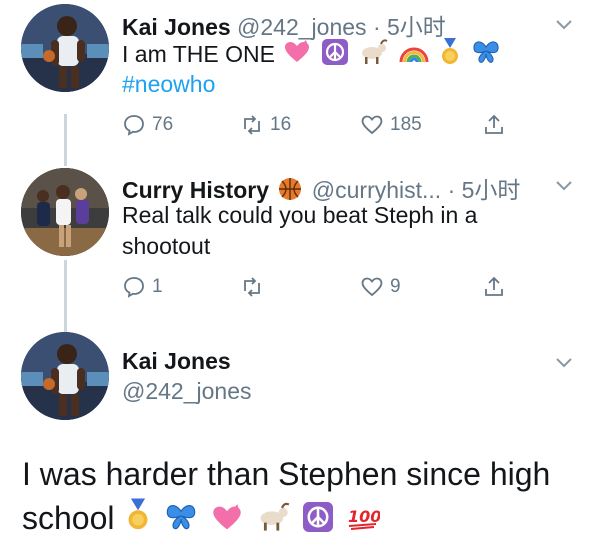 The height and width of the screenshot is (559, 600). Describe the element at coordinates (166, 246) in the screenshot. I see `tweet-text-line-2: shootout` at that location.